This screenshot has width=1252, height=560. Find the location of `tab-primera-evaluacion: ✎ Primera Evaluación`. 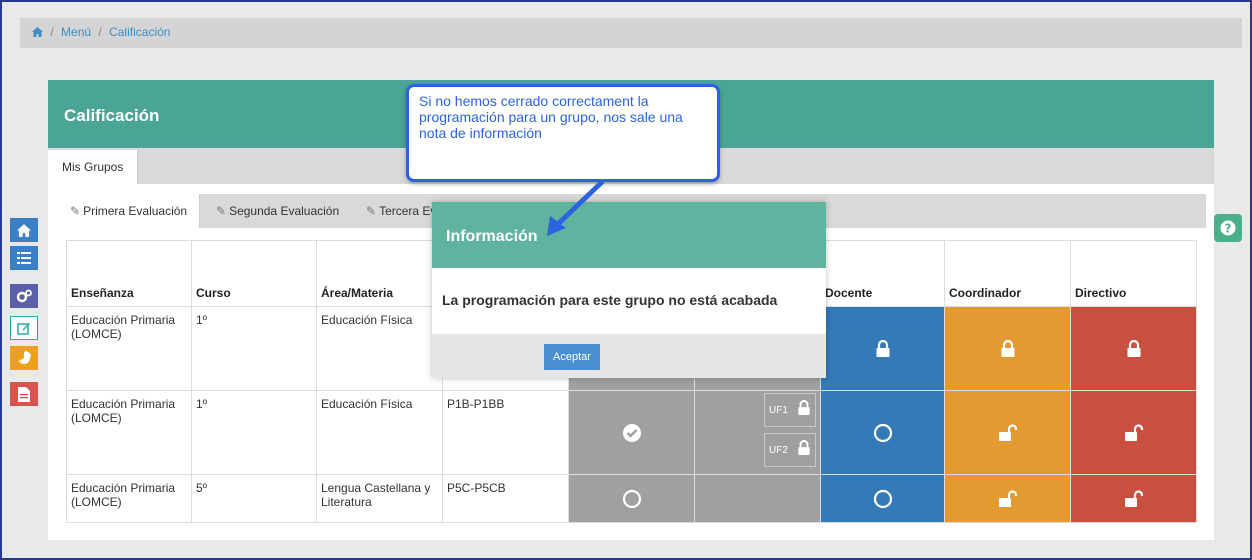

tab-primera-evaluacion: ✎ Primera Evaluación is located at coordinates (129, 211).